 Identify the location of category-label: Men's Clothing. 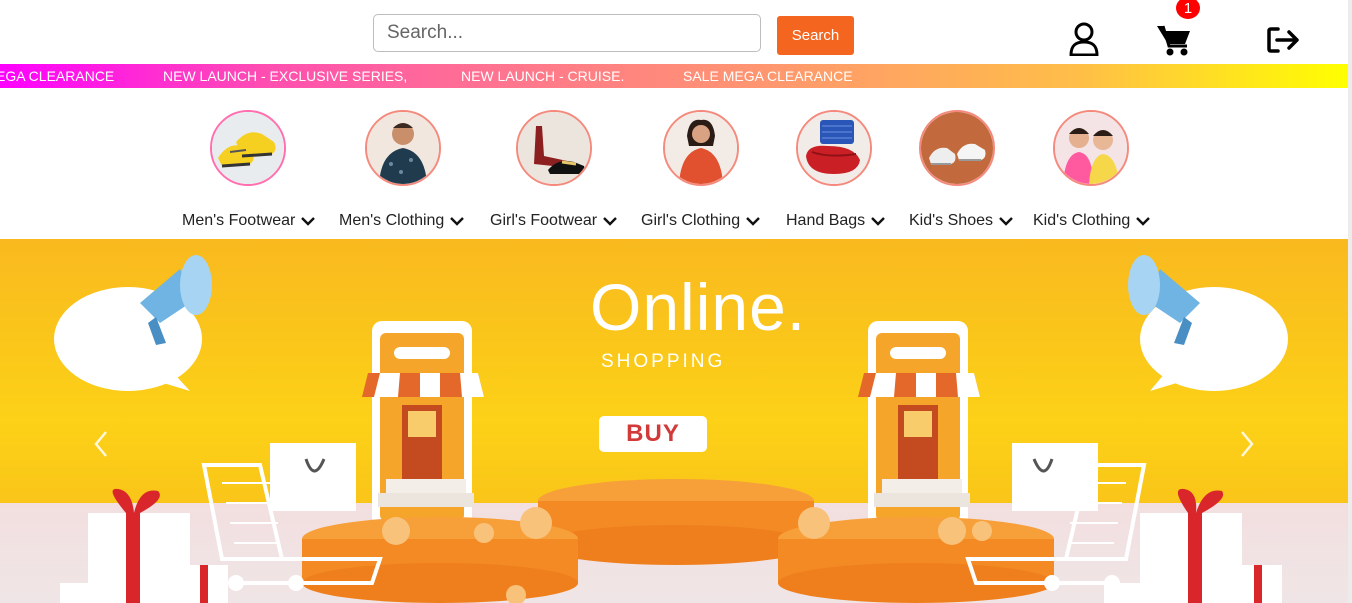
(402, 221).